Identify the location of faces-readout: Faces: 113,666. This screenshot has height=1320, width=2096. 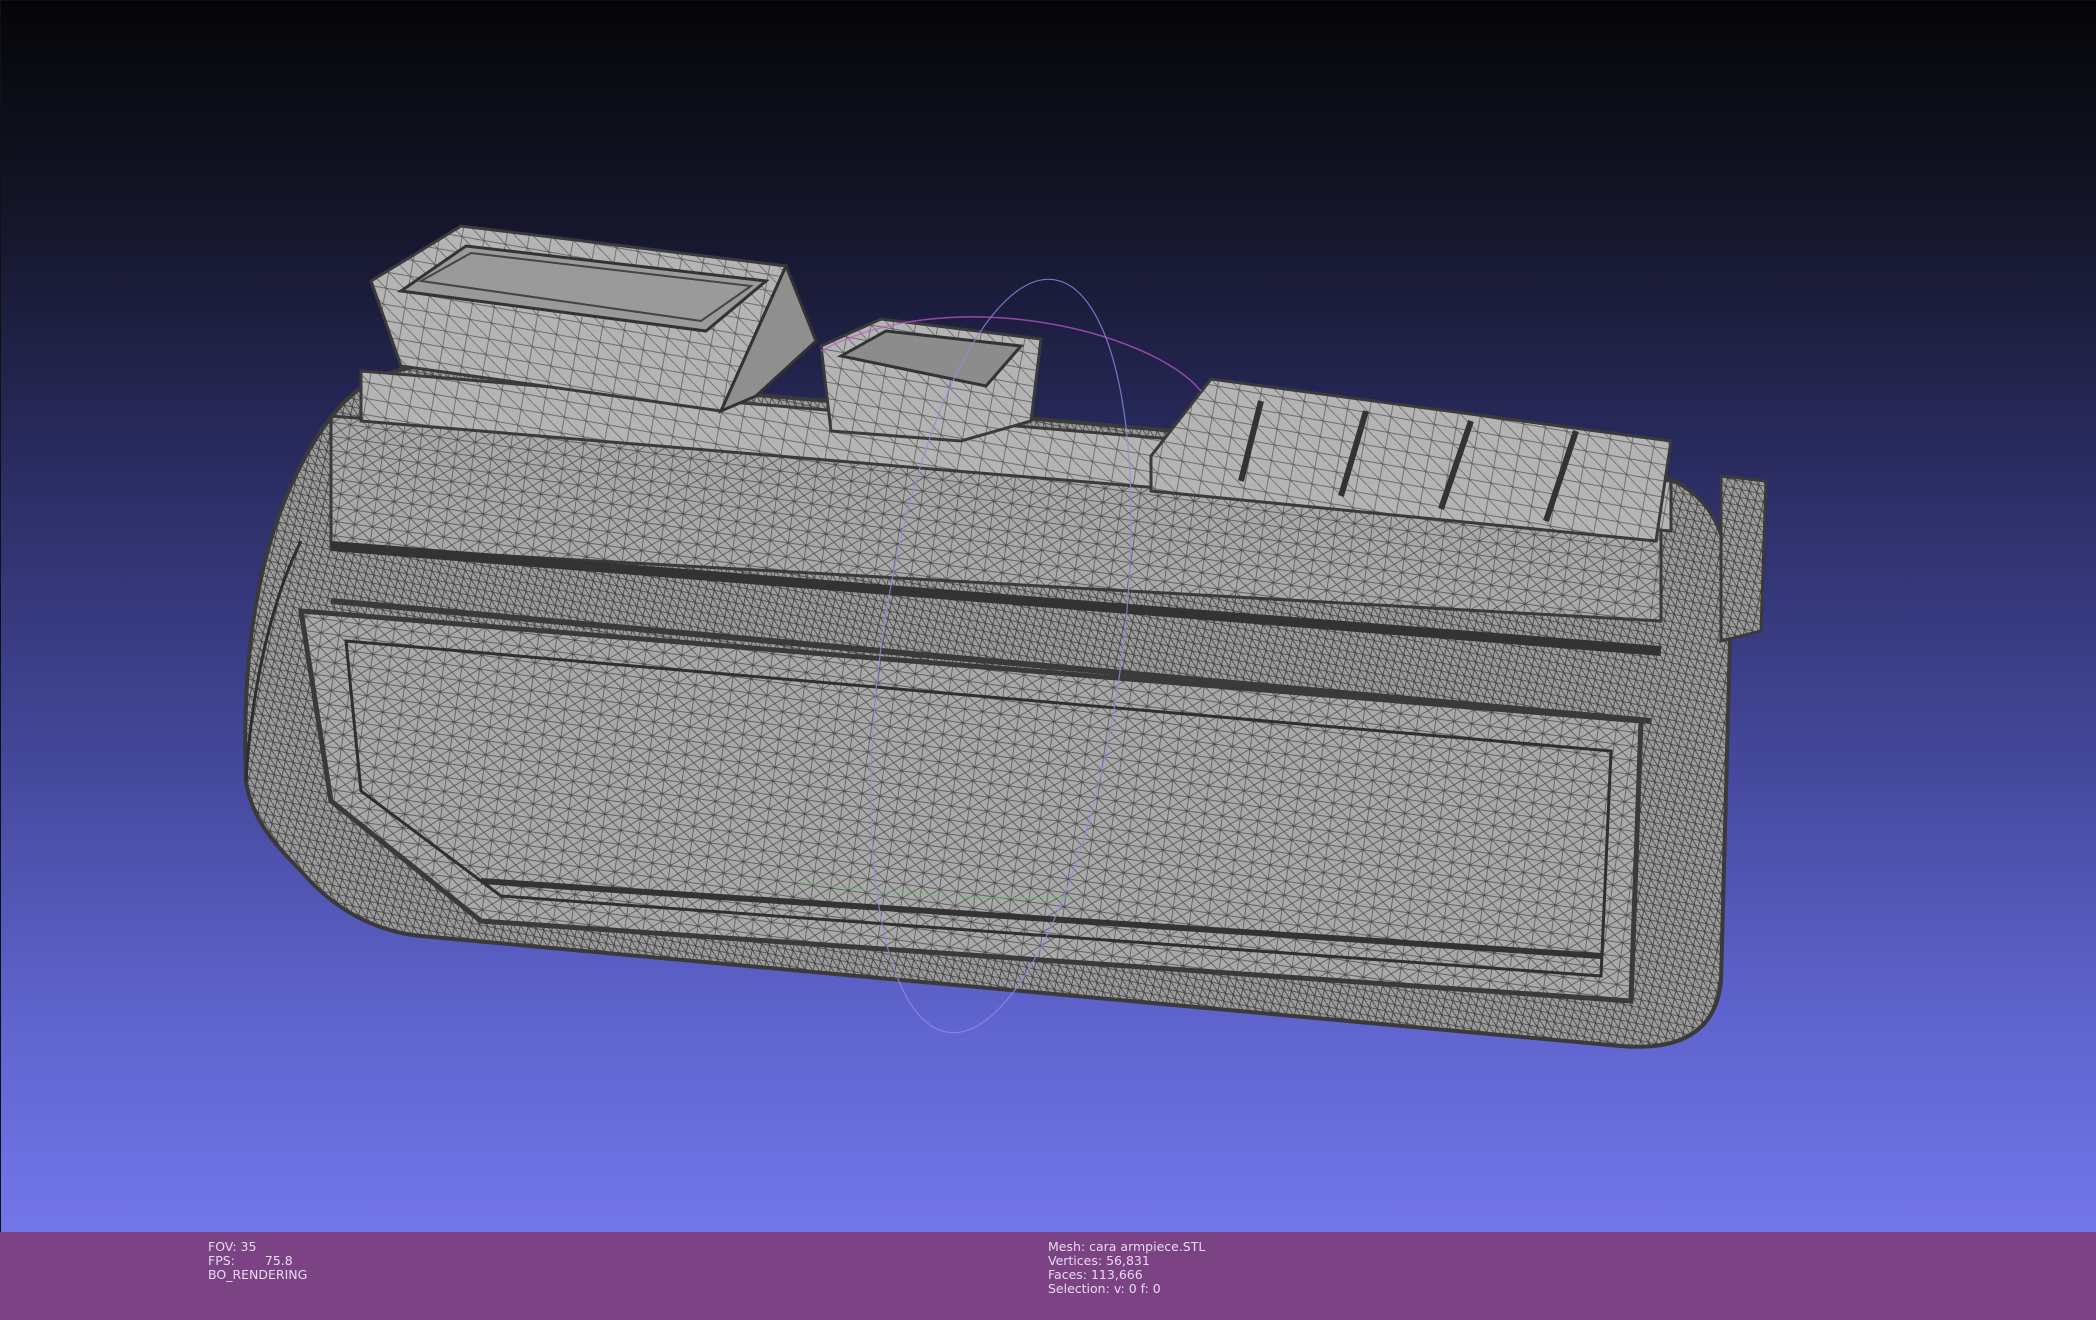
(1095, 1274).